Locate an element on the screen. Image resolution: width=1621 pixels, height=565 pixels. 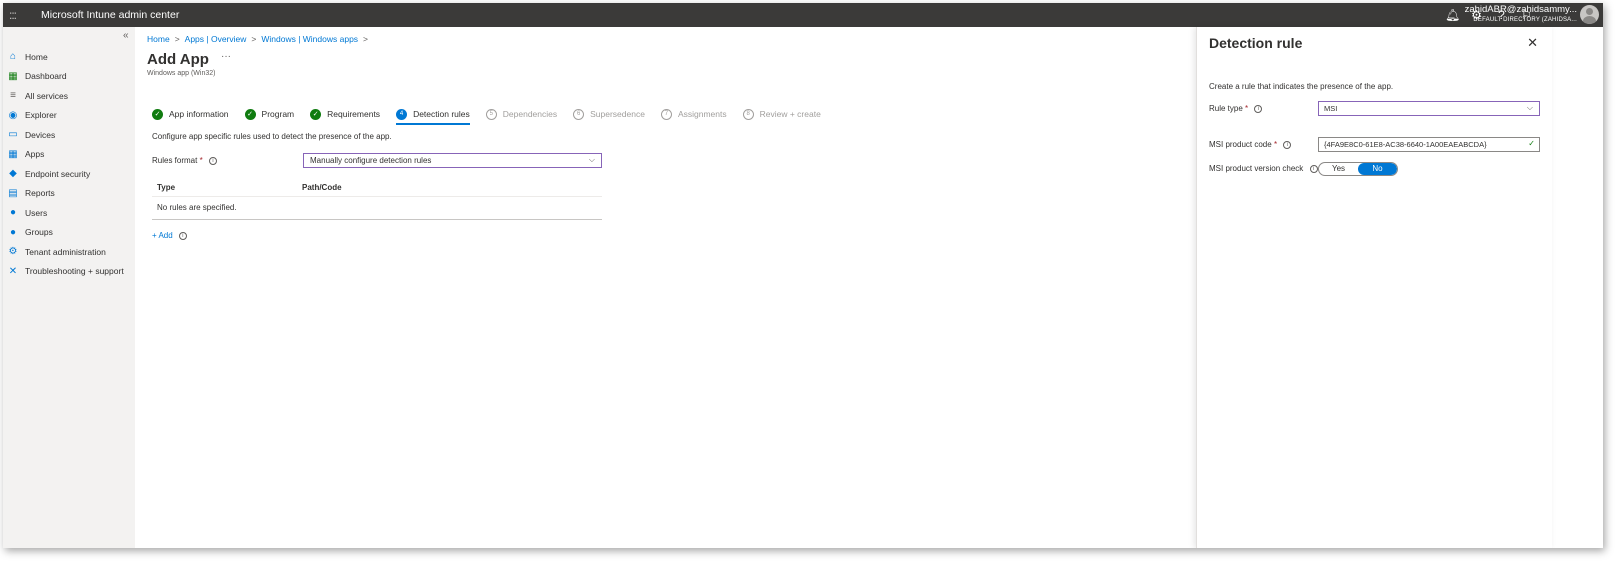
step-assignments: 7 Assignments is located at coordinates (693, 114).